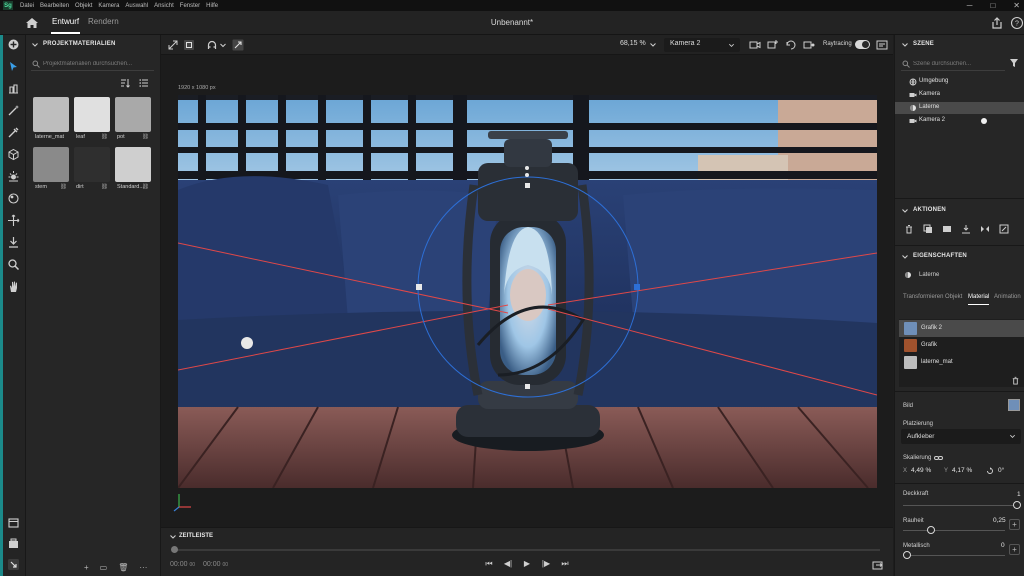  Describe the element at coordinates (65, 25) in the screenshot. I see `tab-entwurf: Entwurf` at that location.